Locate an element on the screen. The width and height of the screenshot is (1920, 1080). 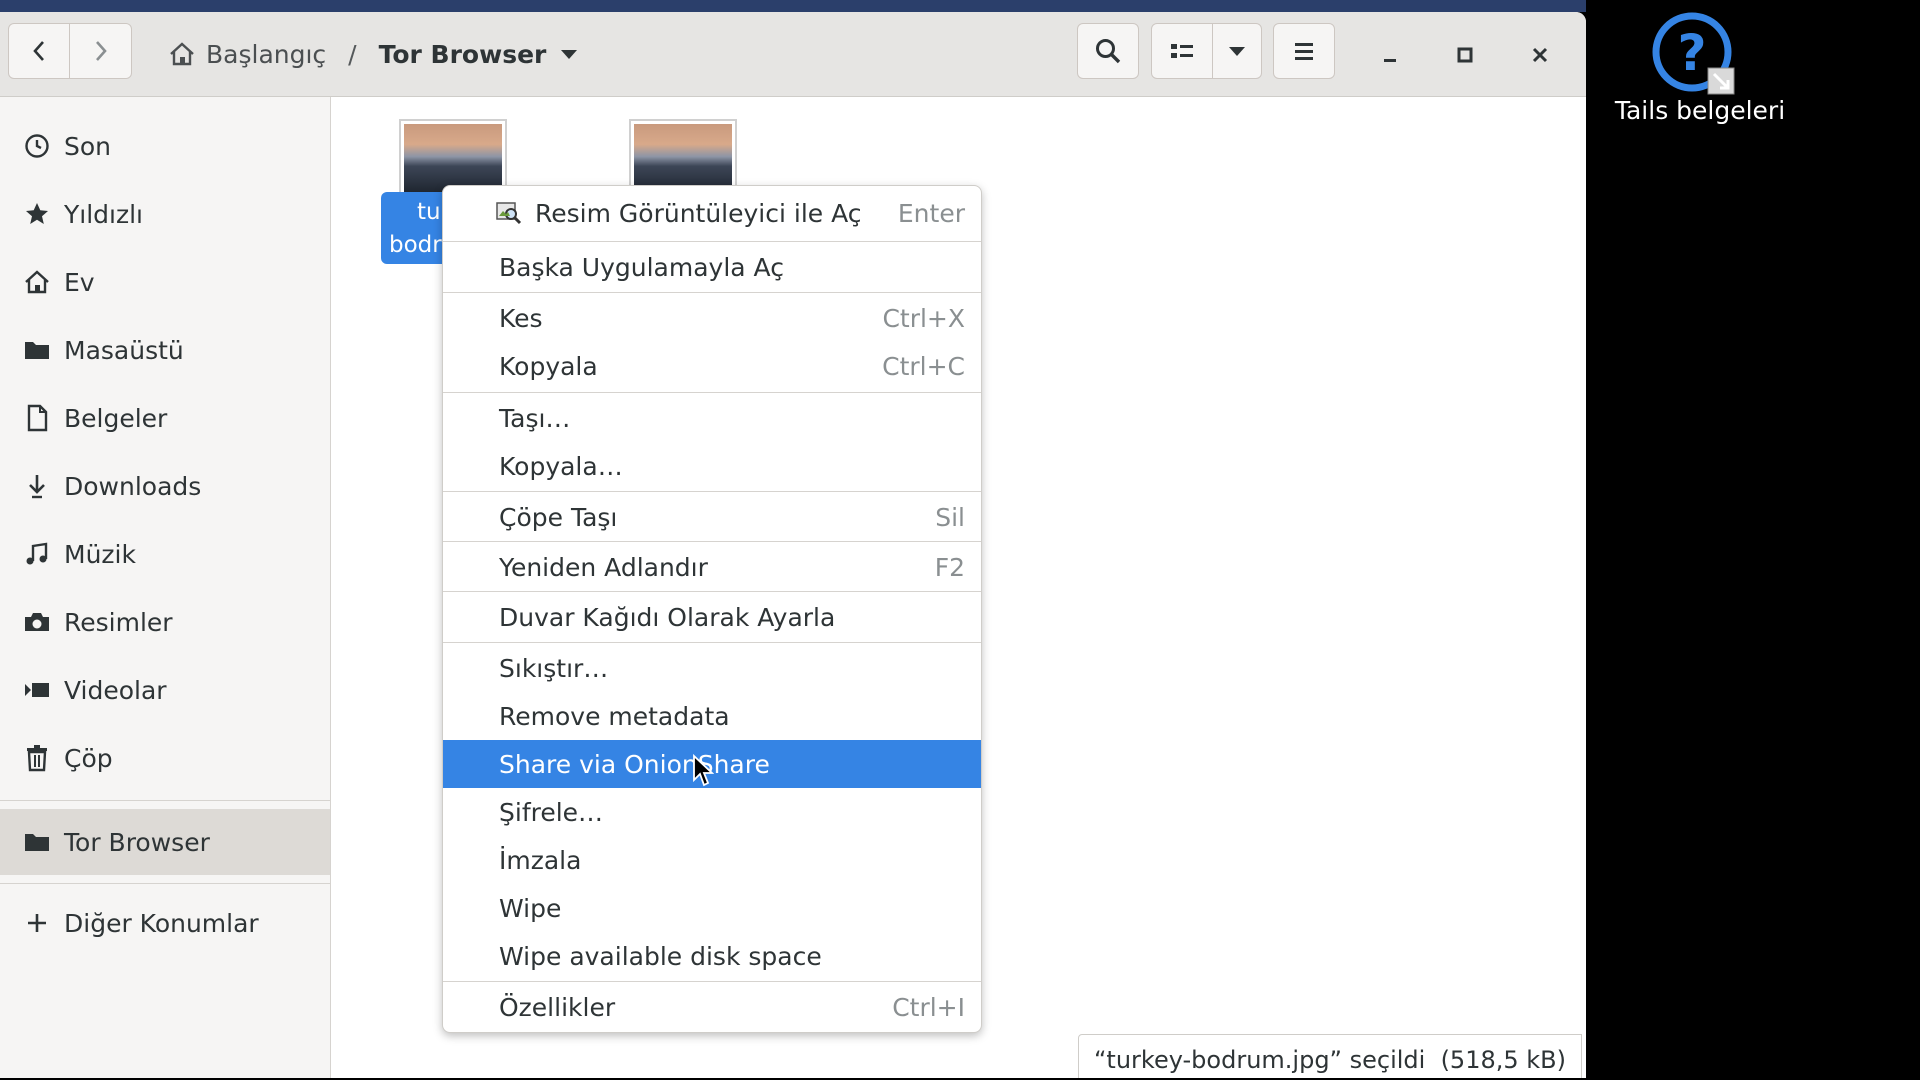
menu-item-label: Resim Görüntüleyici ile Aç is located at coordinates (698, 213).